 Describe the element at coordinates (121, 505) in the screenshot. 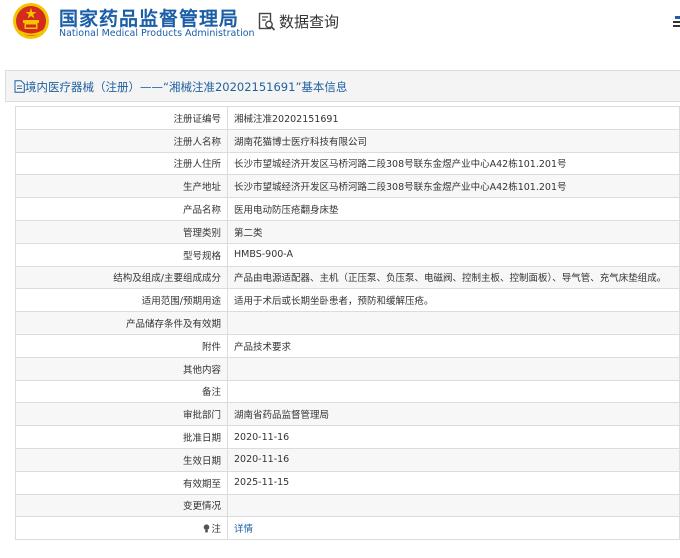

I see `field-label: 变更情况` at that location.